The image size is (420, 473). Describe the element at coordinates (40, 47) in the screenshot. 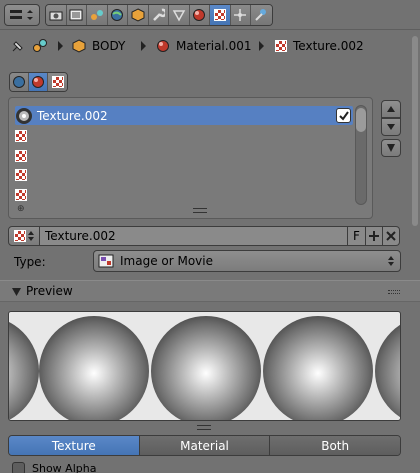

I see `texture-context-icon` at that location.